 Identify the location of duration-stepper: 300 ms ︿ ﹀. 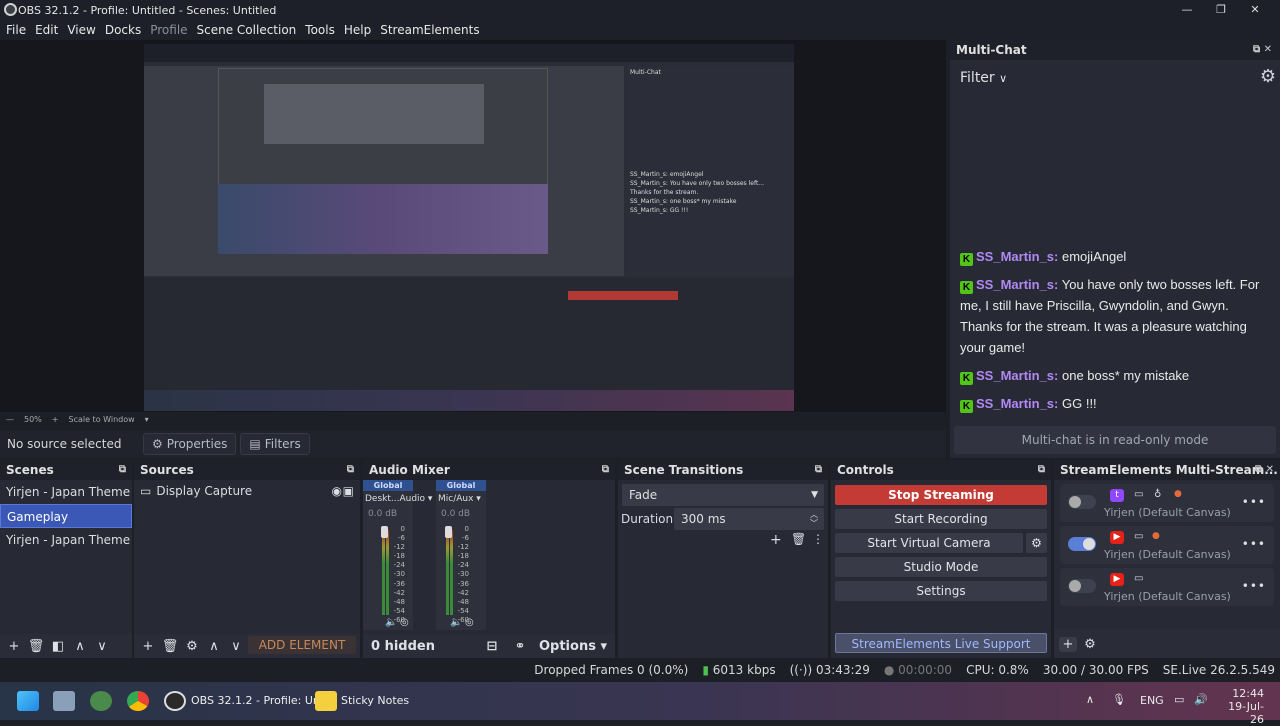
(749, 519).